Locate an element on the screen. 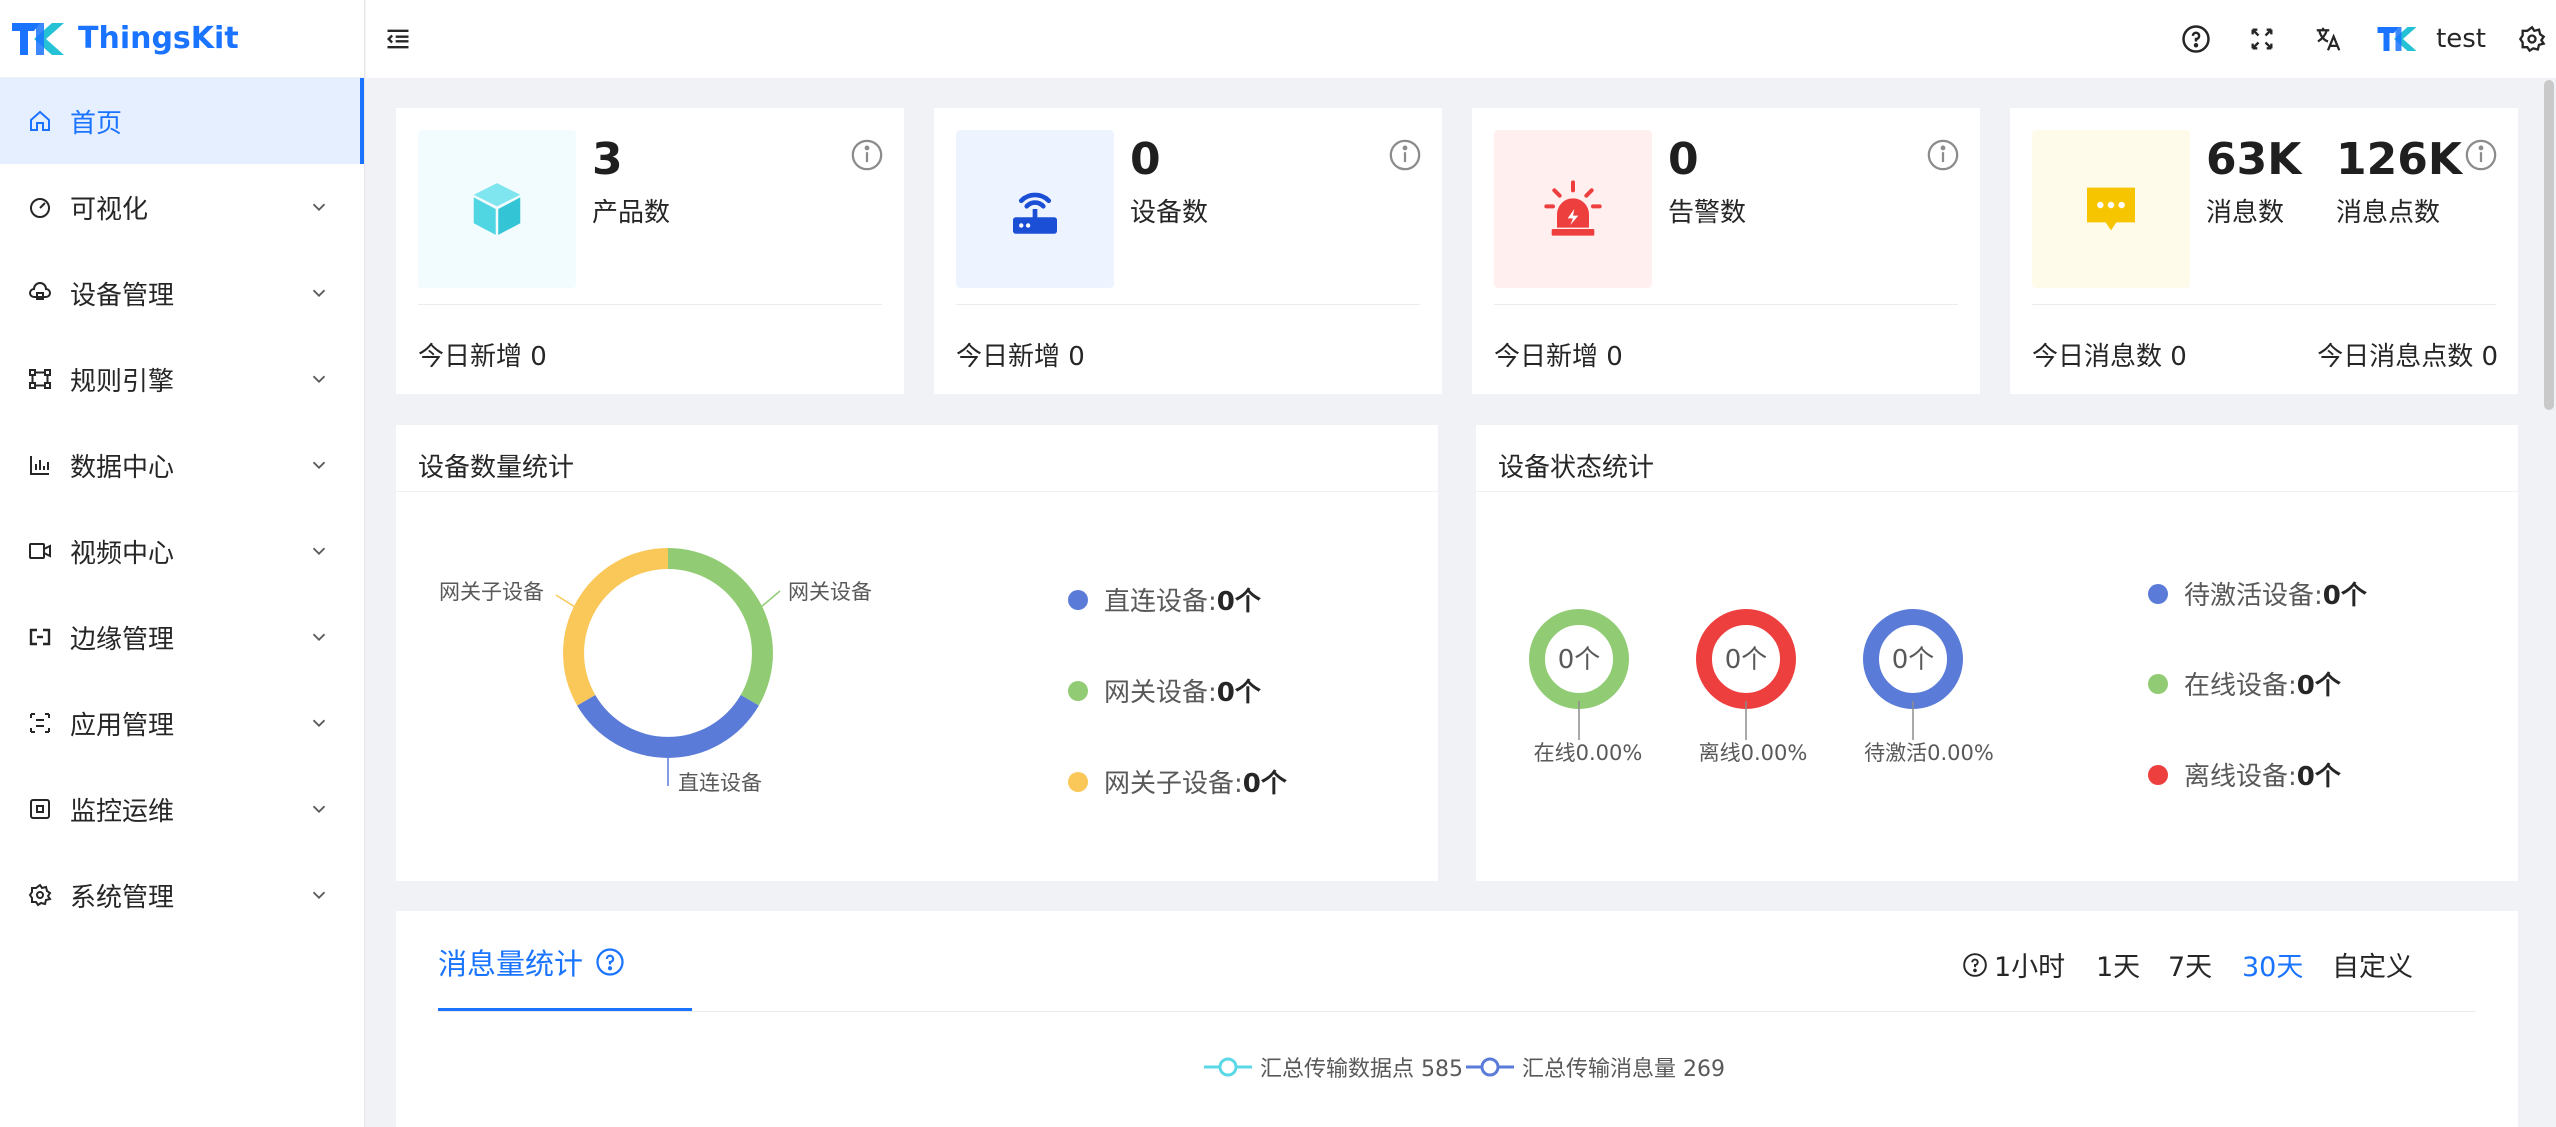  brand: ThingsKit is located at coordinates (182, 39).